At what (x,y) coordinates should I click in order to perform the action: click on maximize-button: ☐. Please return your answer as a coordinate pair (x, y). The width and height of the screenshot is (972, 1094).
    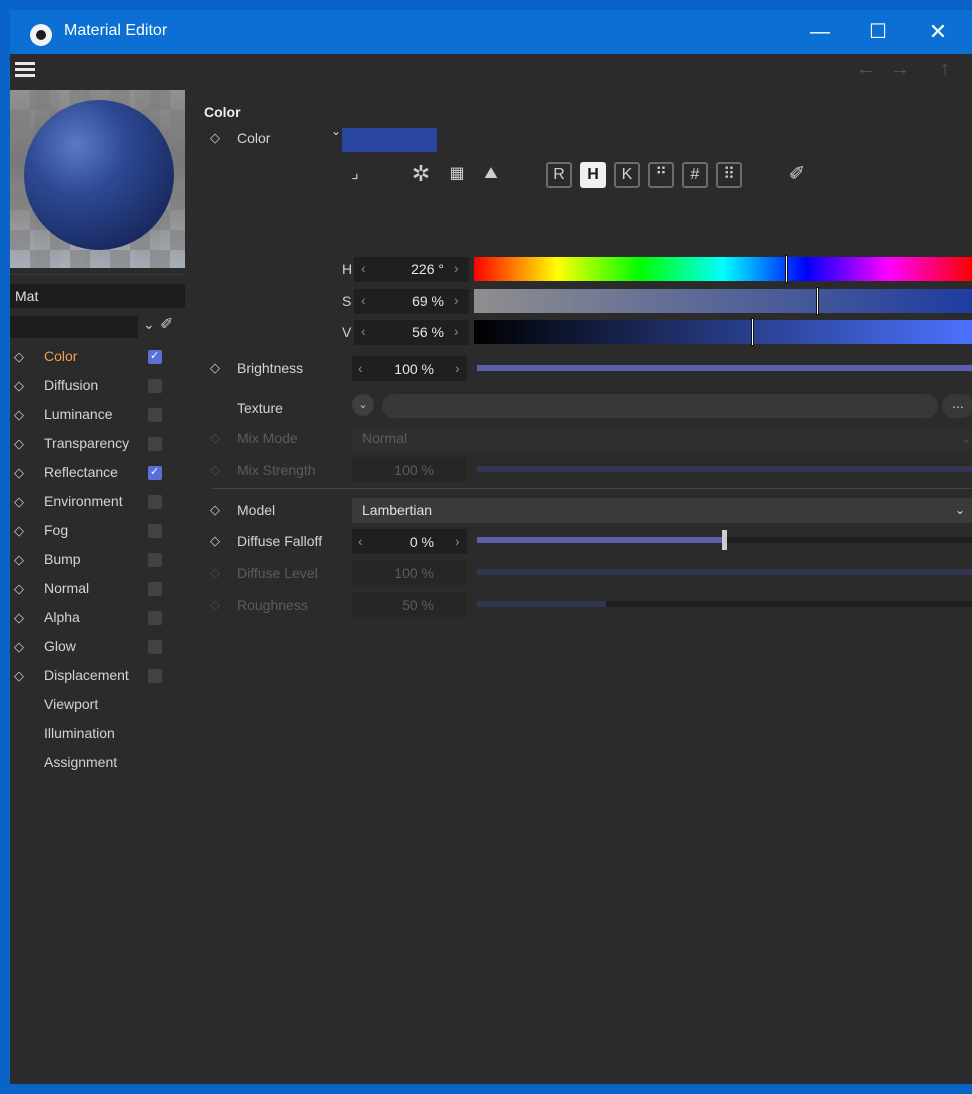
    Looking at the image, I should click on (878, 32).